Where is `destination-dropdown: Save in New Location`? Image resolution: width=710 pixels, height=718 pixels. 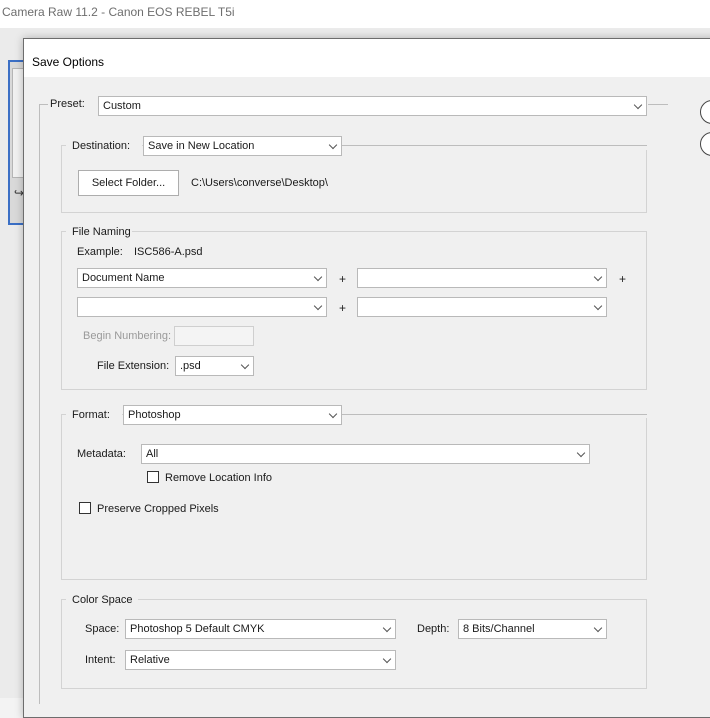 destination-dropdown: Save in New Location is located at coordinates (242, 146).